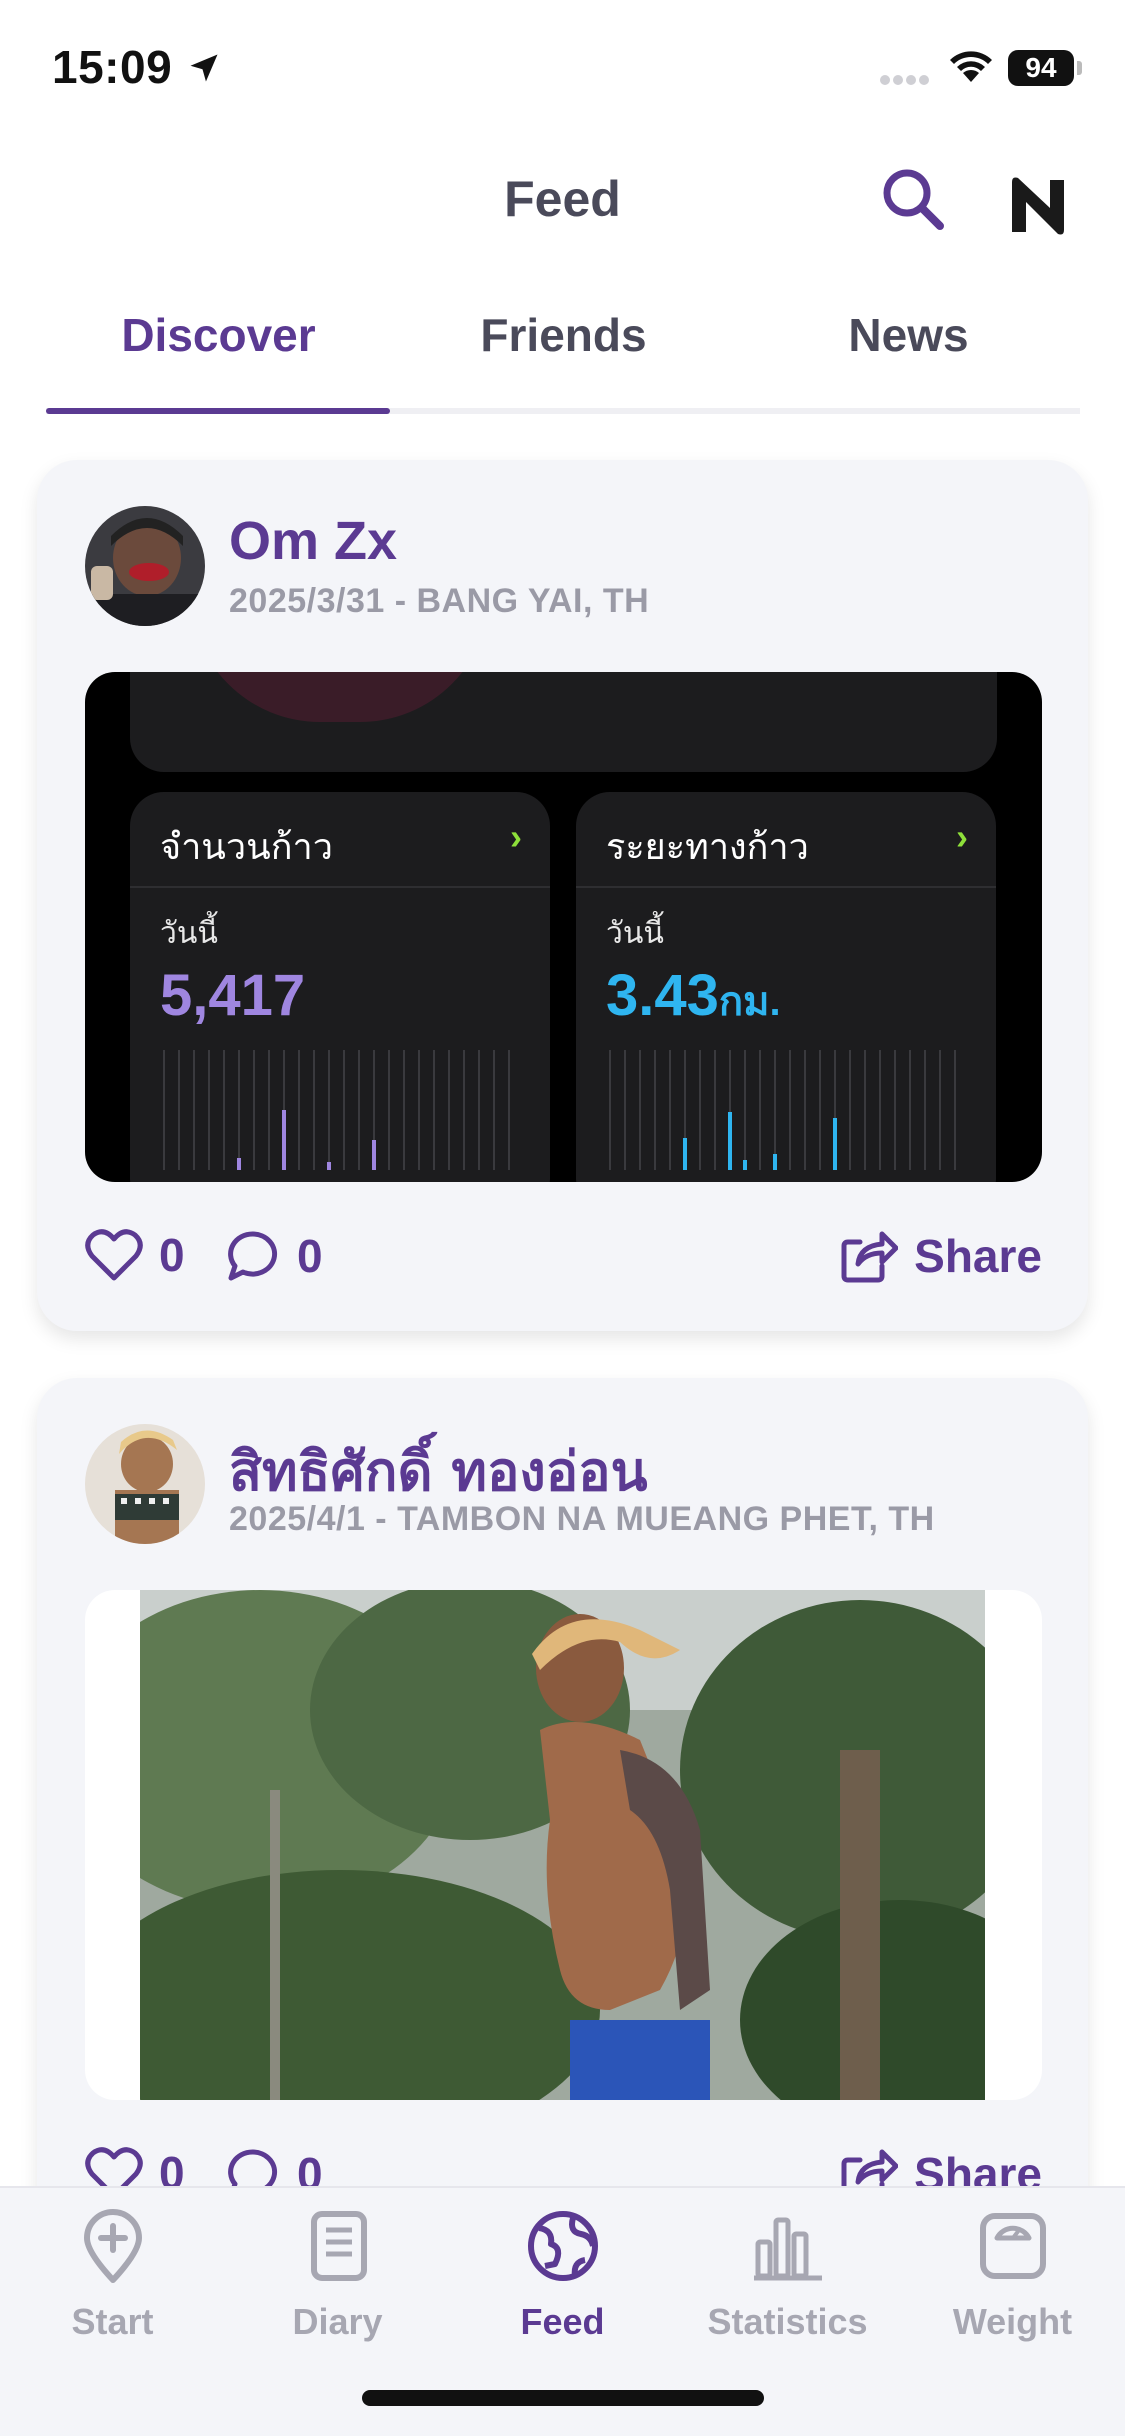 Image resolution: width=1125 pixels, height=2436 pixels. What do you see at coordinates (112, 2246) in the screenshot?
I see `pin-plus-icon` at bounding box center [112, 2246].